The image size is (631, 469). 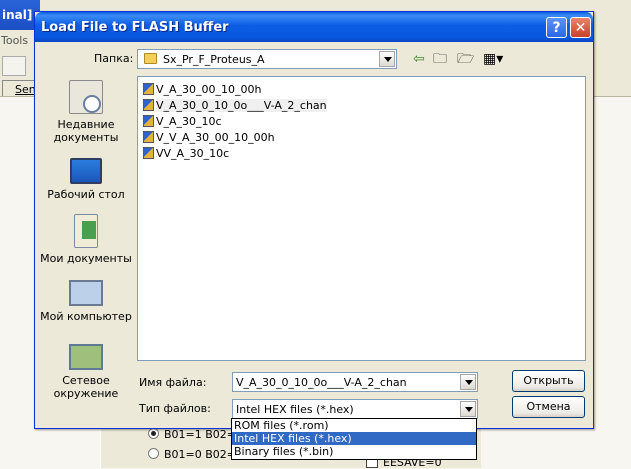 I want to click on file-item: V_V_A_30_00_10_00h, so click(x=209, y=137).